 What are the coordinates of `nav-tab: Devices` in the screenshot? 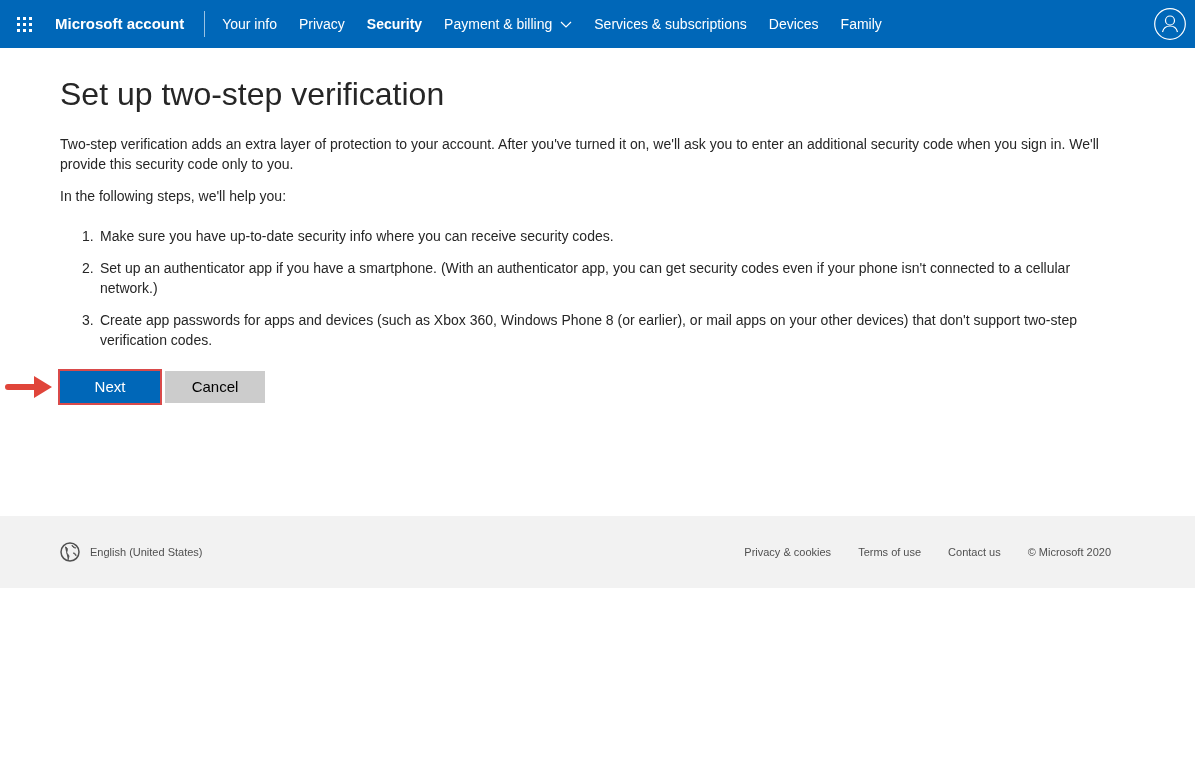 It's located at (793, 24).